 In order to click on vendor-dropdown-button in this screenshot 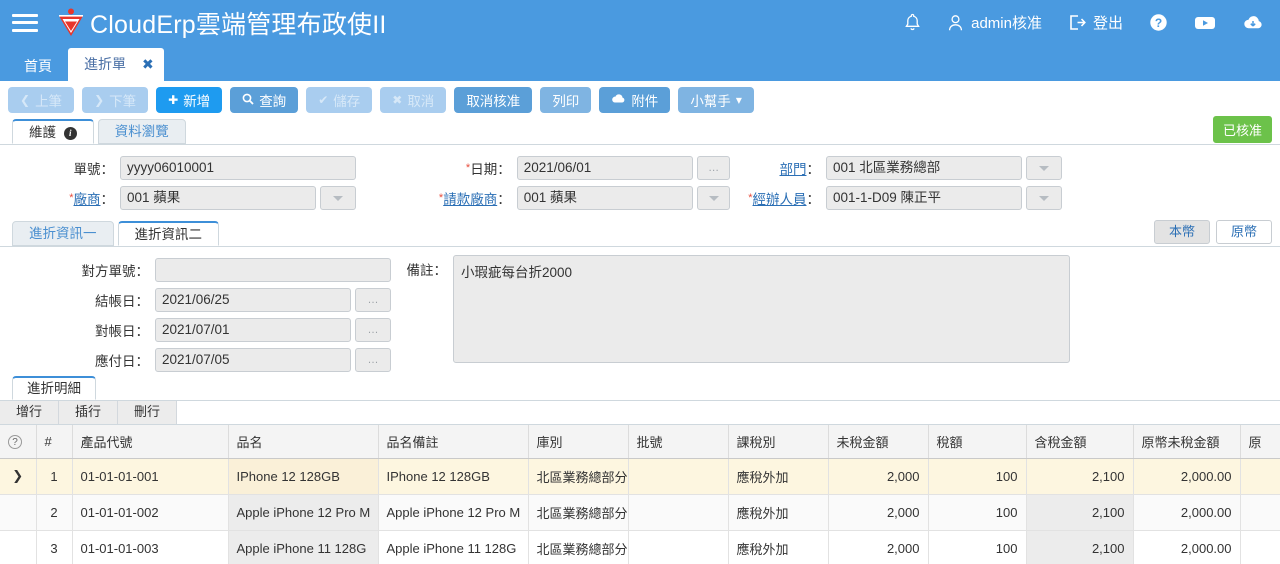, I will do `click(338, 198)`.